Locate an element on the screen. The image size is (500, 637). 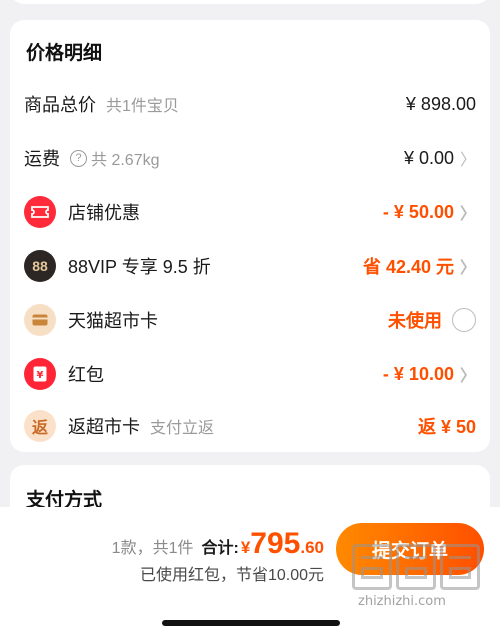
shipping-row: 运费 ? 共 2.67kg ¥ 0.00 〉 is located at coordinates (250, 158).